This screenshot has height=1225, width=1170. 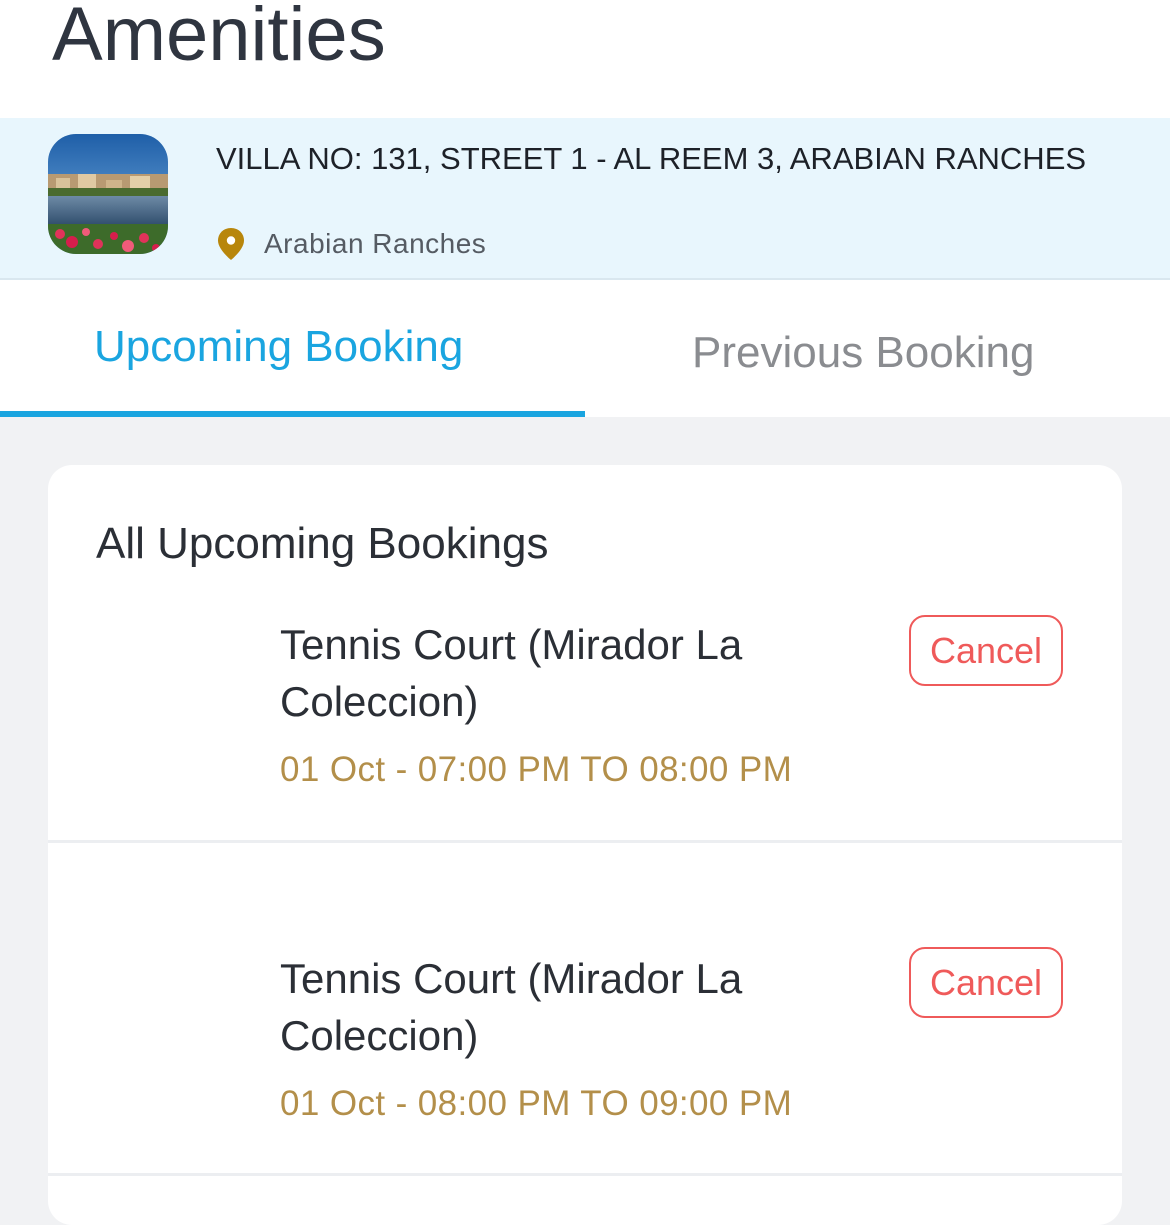 I want to click on section-title: All Upcoming Bookings, so click(x=322, y=543).